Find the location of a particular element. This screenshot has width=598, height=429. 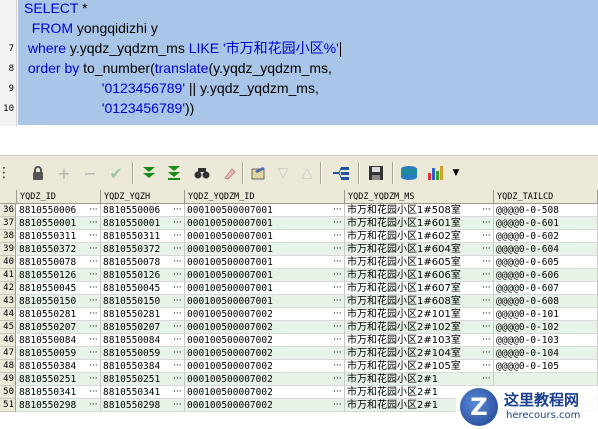

table-cell: 市万和花园小区2#101室 is located at coordinates (419, 314).